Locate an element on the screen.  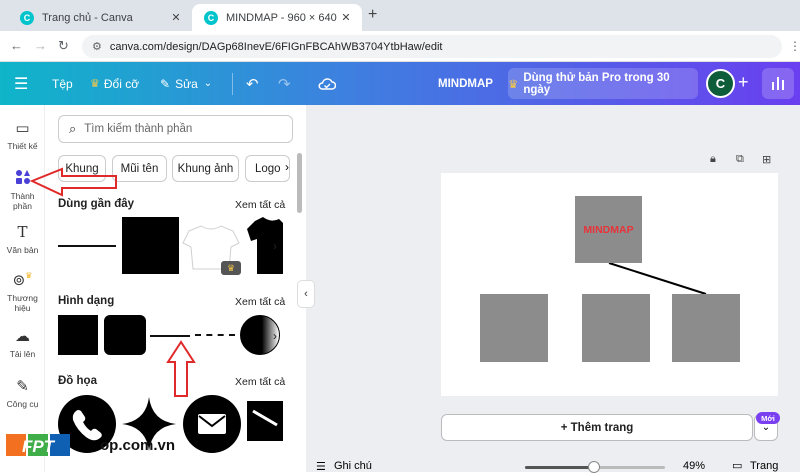
annotation-layer is located at coordinates (112, 282).